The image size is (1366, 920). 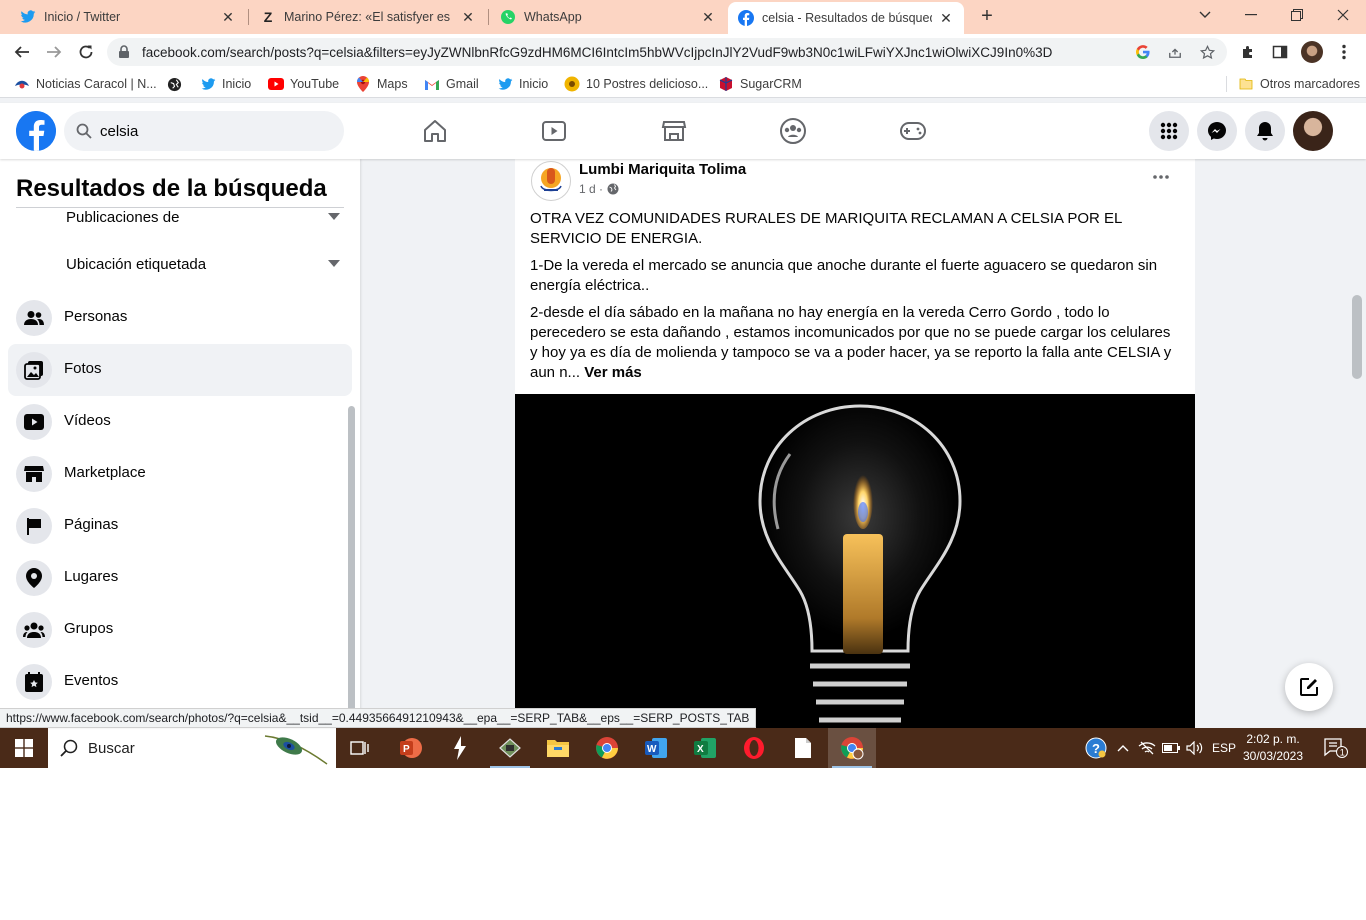 I want to click on tab-title: Inicio / Twitter, so click(x=82, y=17).